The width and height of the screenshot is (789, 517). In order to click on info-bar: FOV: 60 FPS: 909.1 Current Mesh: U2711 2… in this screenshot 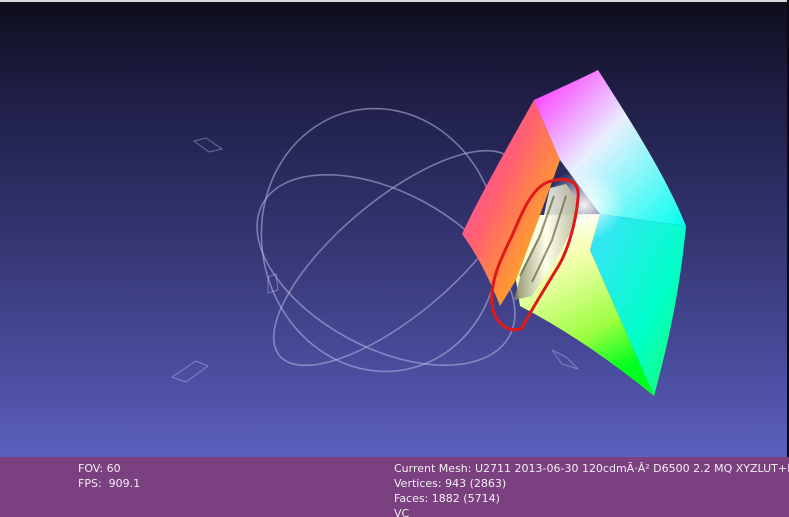, I will do `click(394, 487)`.